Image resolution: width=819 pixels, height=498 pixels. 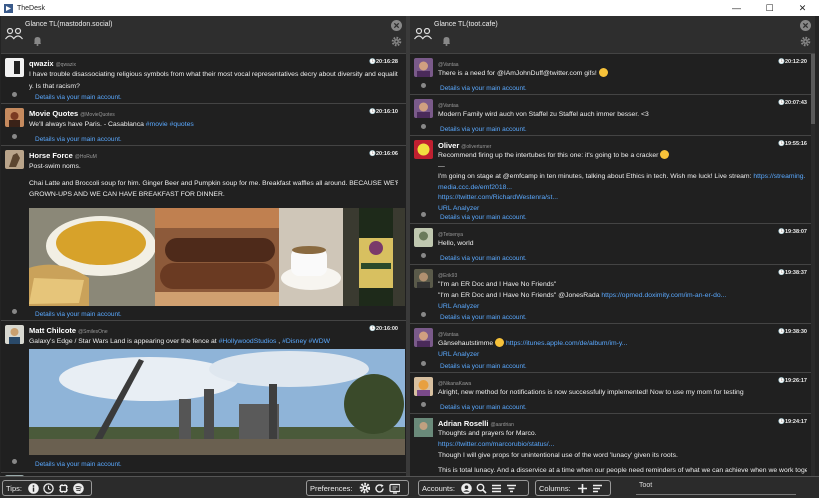 What do you see at coordinates (51, 155) in the screenshot?
I see `display-name: Horse Force` at bounding box center [51, 155].